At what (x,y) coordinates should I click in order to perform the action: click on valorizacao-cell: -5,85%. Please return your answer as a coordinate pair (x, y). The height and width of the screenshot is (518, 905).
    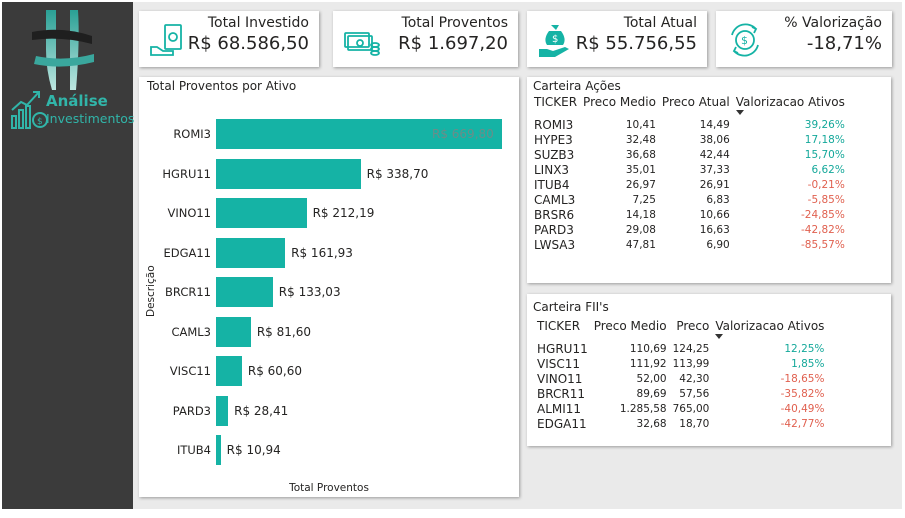
    Looking at the image, I should click on (826, 199).